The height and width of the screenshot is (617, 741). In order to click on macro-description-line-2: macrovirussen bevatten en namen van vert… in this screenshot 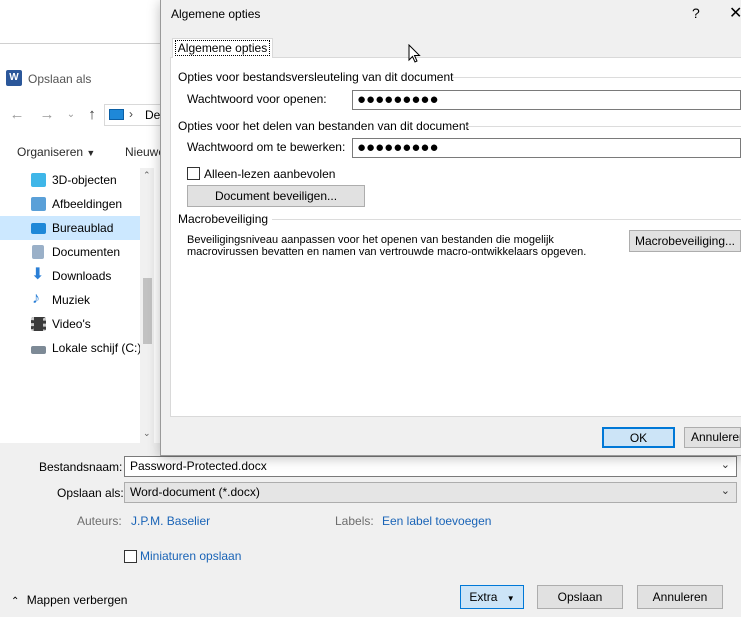, I will do `click(387, 252)`.